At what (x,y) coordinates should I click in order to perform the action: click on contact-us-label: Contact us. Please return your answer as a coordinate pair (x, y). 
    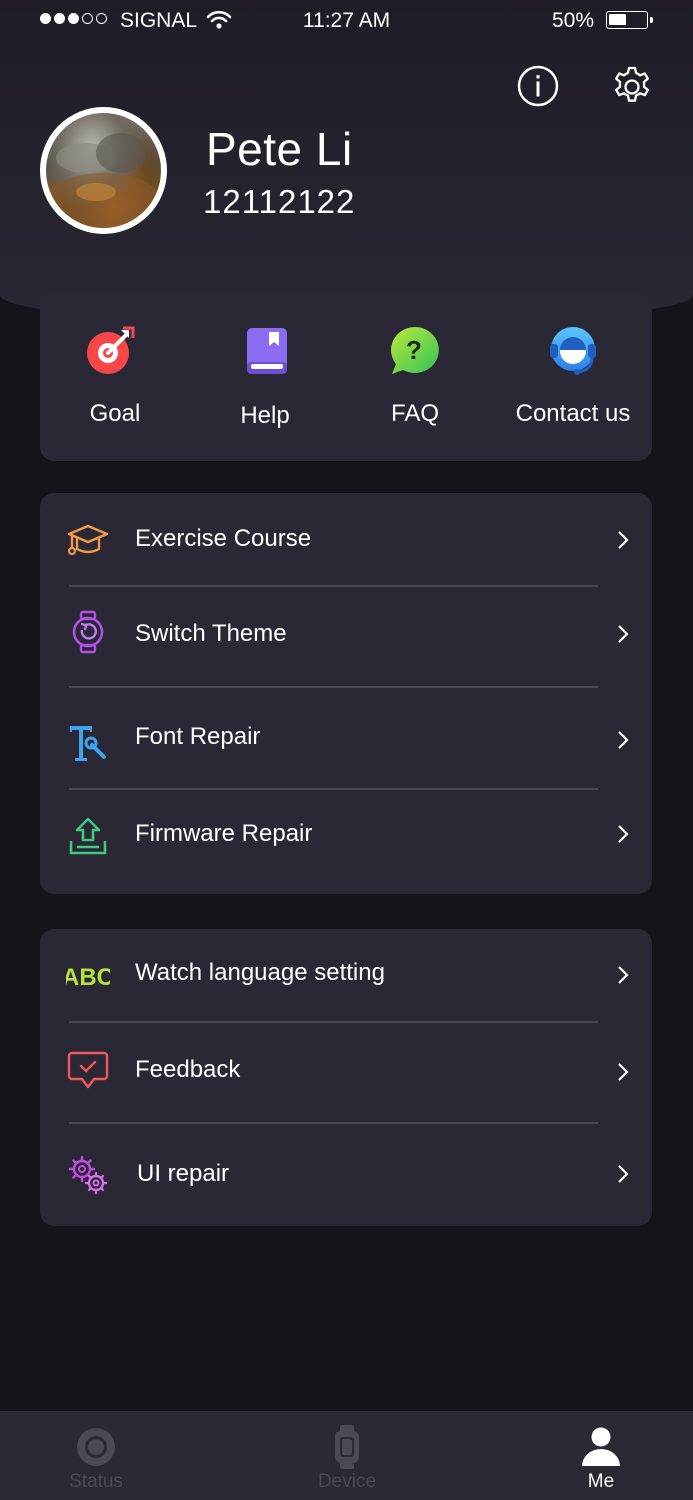
    Looking at the image, I should click on (573, 413).